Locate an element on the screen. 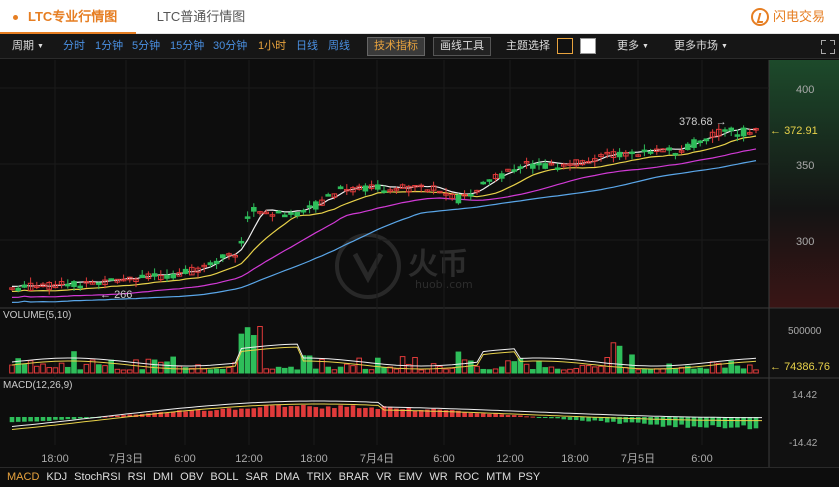 The height and width of the screenshot is (487, 839). indicator-tab-dma: DMA is located at coordinates (287, 477).